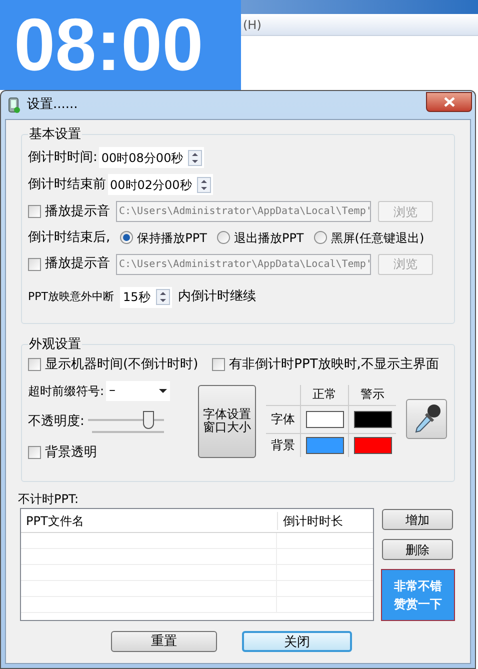 This screenshot has width=478, height=669. Describe the element at coordinates (14, 105) in the screenshot. I see `app-icon` at that location.